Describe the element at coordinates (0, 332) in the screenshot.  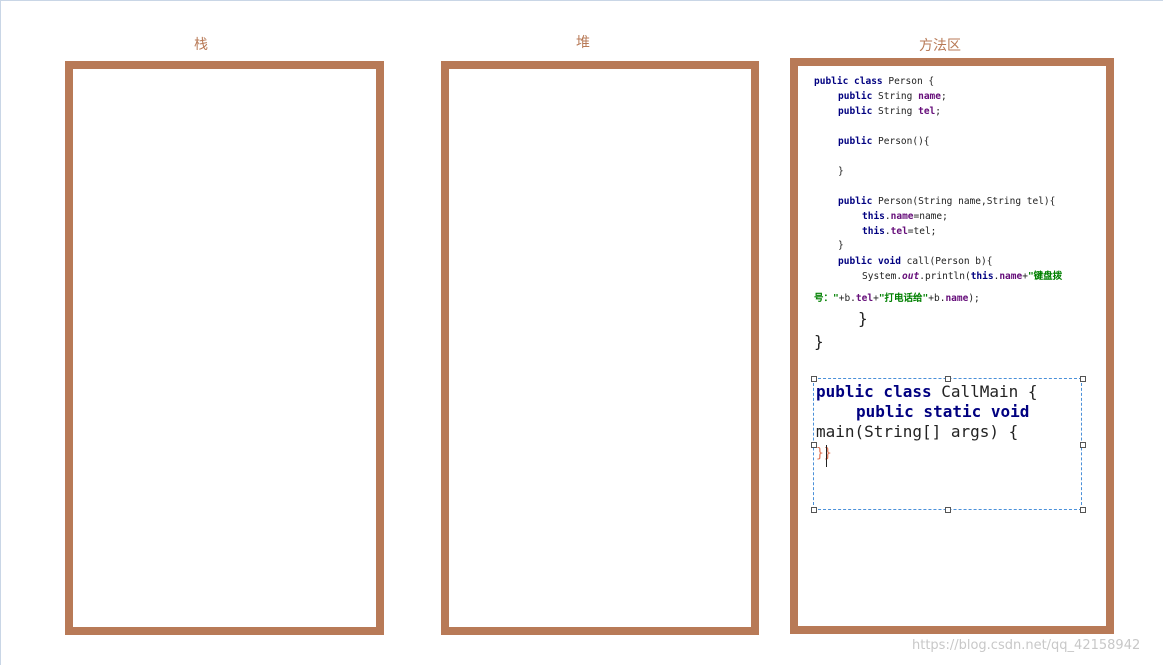
I see `left-border-line` at that location.